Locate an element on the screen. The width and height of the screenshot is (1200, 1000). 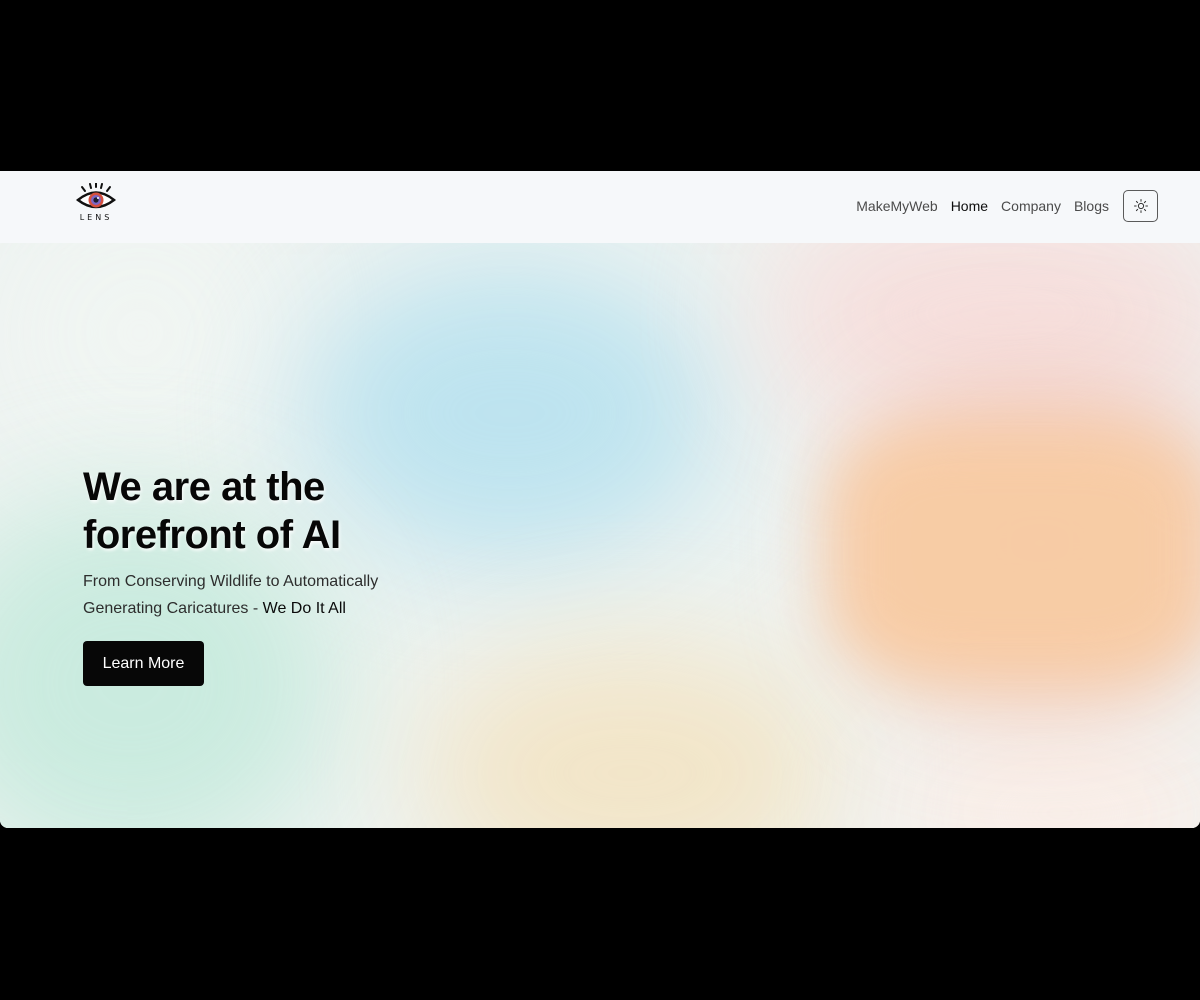
nav-item-home: Home is located at coordinates (969, 206).